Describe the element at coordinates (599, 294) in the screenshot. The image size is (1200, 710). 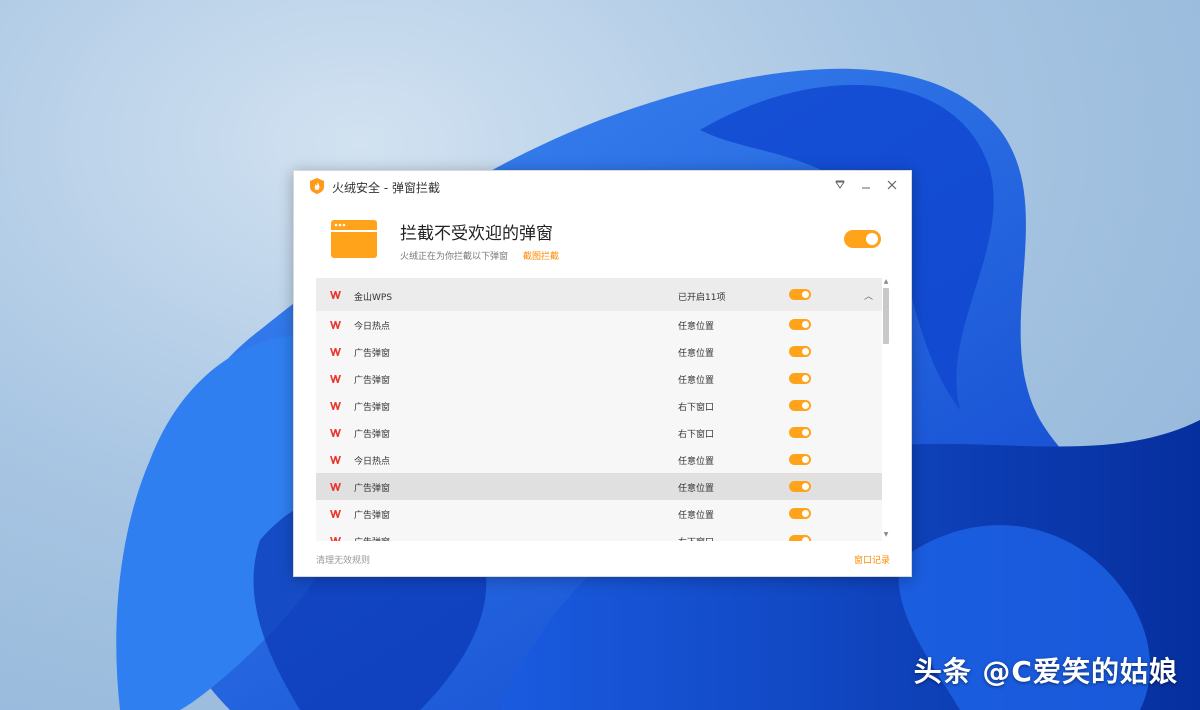
I see `group-row-wps: 金山WPS 已开启11项 ︿` at that location.